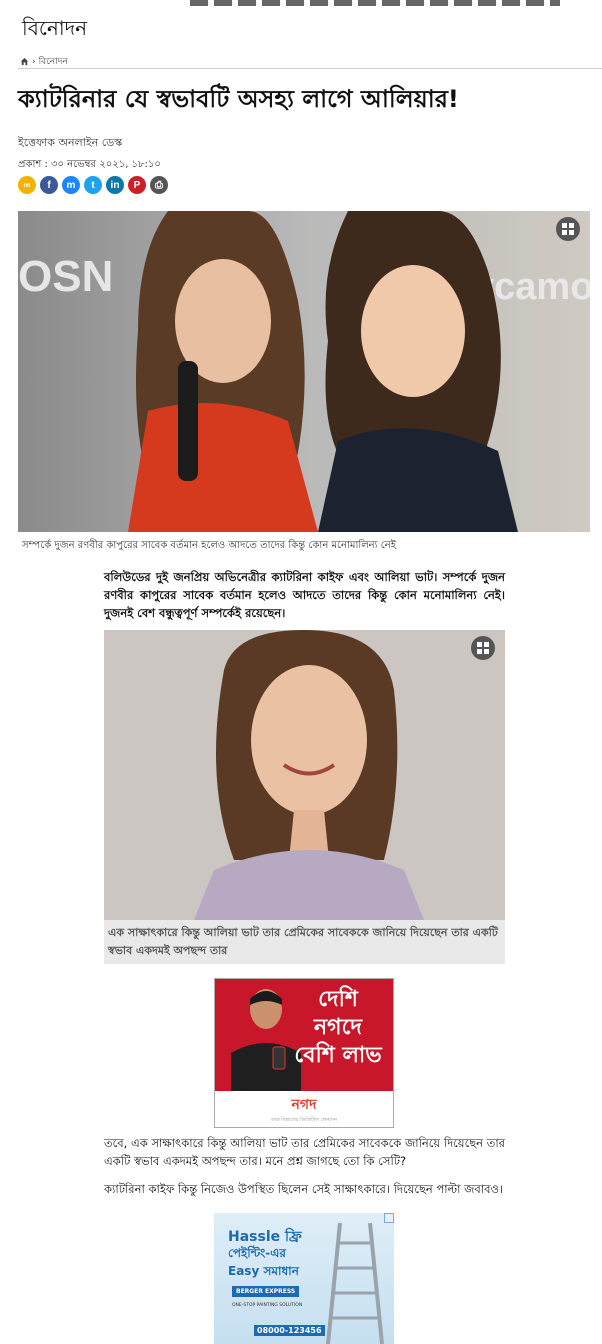 This screenshot has height=1344, width=602. I want to click on home-icon, so click(24, 61).